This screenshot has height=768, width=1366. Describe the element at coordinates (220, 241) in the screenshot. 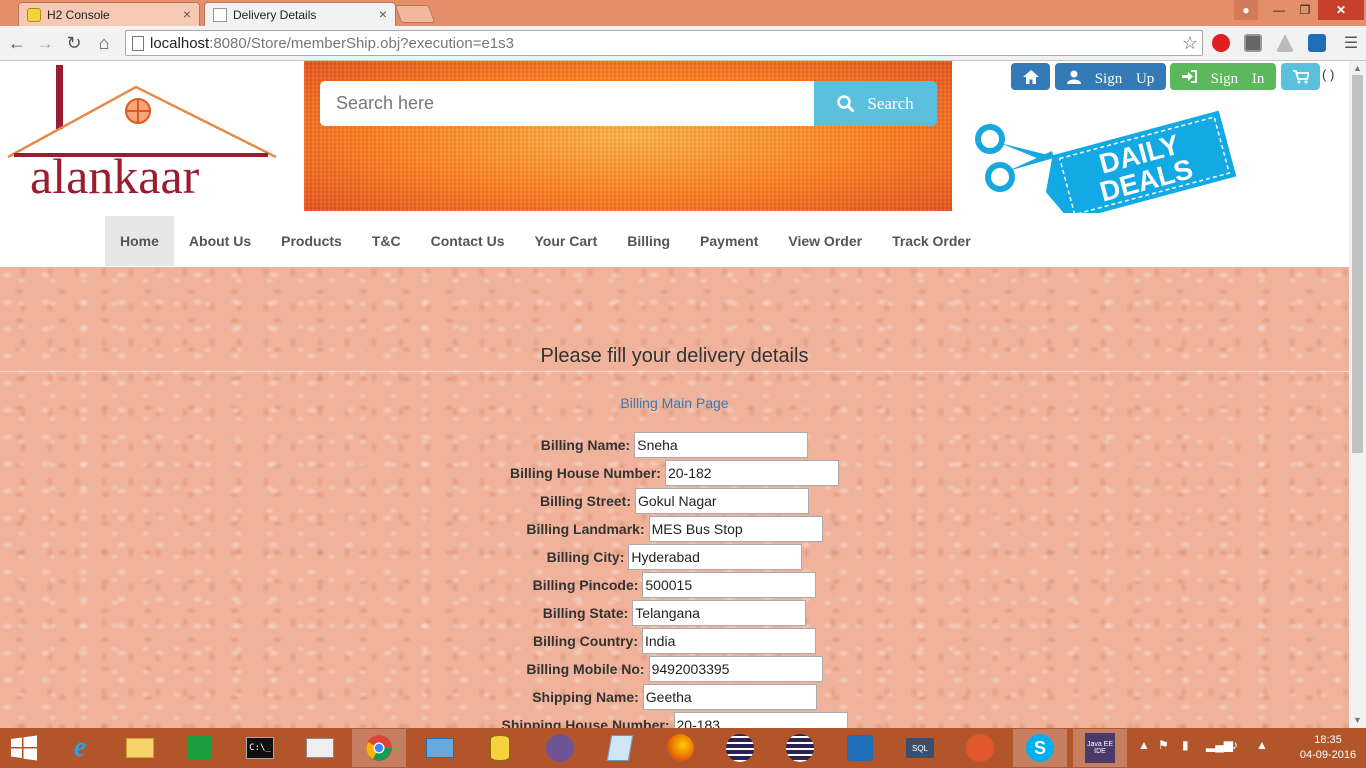

I see `nav-about-us: About Us` at that location.